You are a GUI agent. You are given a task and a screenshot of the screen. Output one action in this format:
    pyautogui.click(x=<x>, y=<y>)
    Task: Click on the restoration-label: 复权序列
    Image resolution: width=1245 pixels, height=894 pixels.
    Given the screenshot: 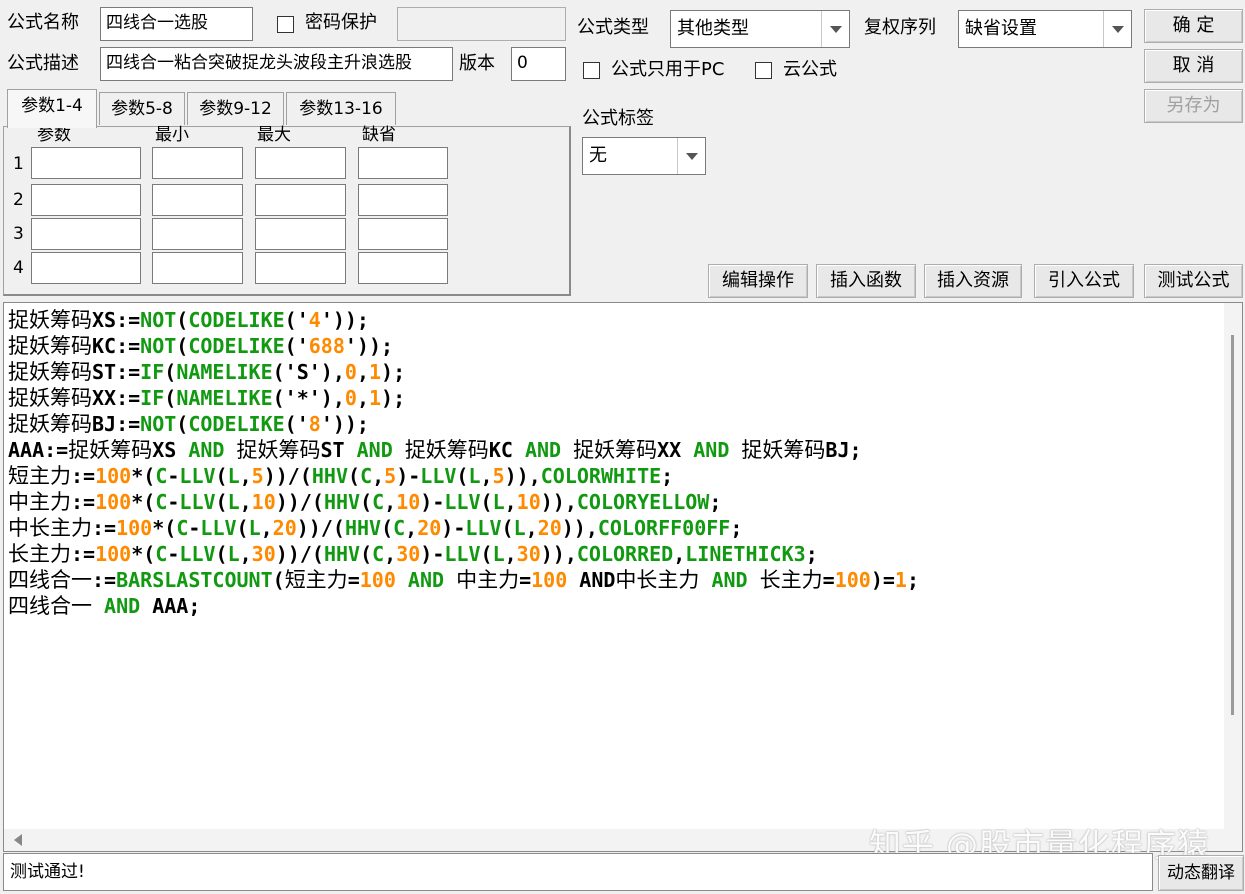 What is the action you would take?
    pyautogui.click(x=900, y=27)
    